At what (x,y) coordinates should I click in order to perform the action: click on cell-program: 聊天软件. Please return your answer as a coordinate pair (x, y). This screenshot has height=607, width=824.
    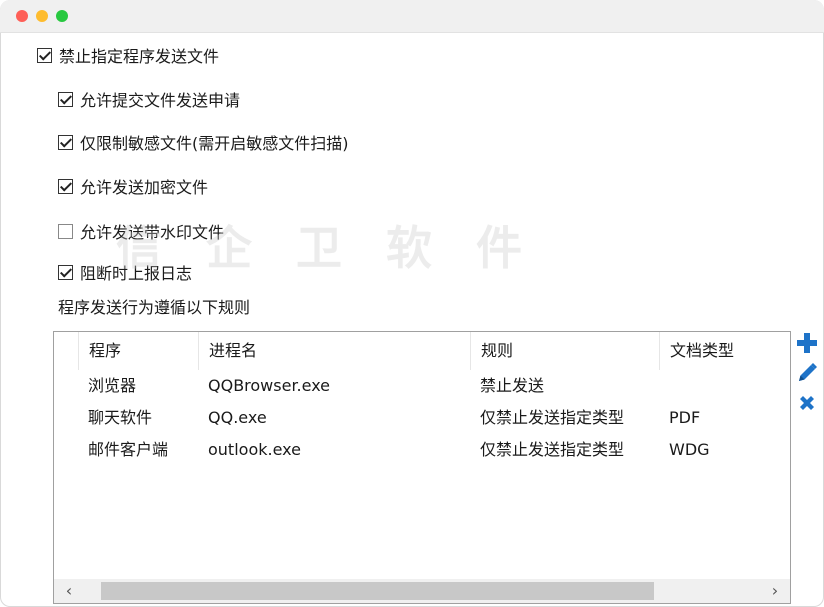
    Looking at the image, I should click on (120, 417).